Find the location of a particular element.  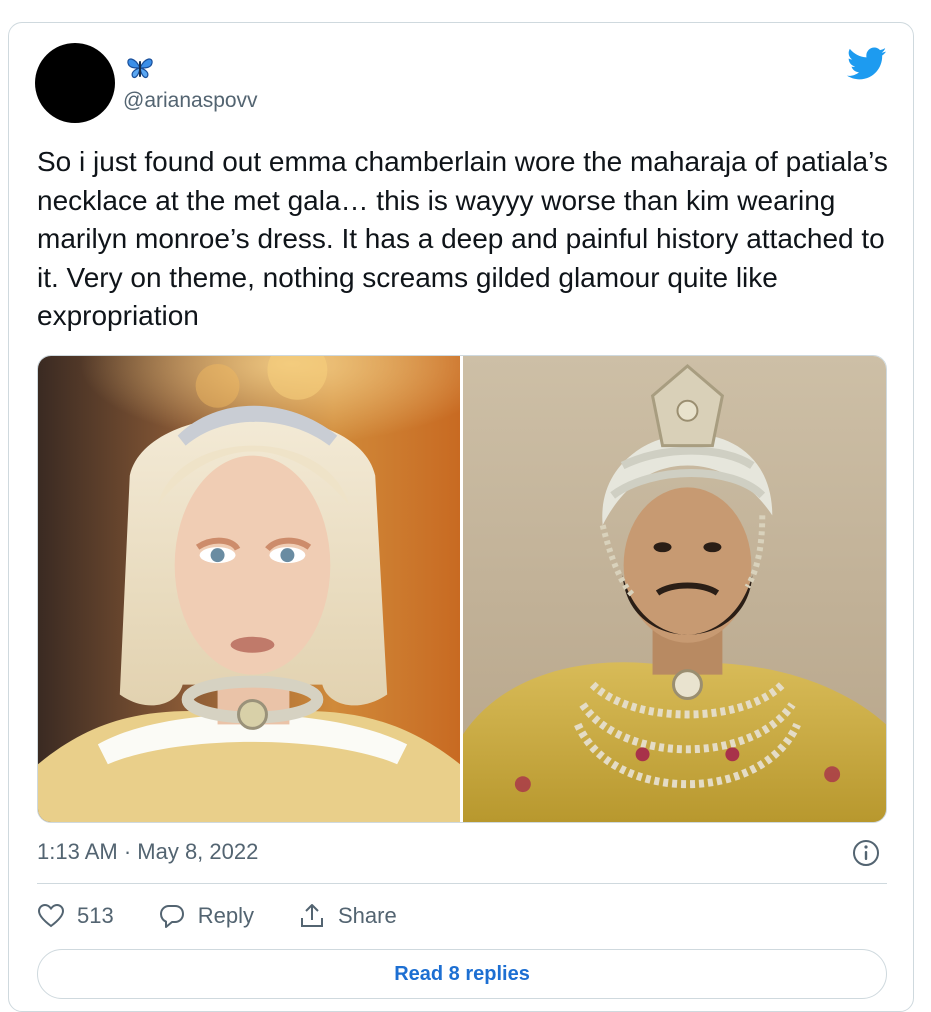

read-replies-button: Read 8 replies is located at coordinates (462, 974).